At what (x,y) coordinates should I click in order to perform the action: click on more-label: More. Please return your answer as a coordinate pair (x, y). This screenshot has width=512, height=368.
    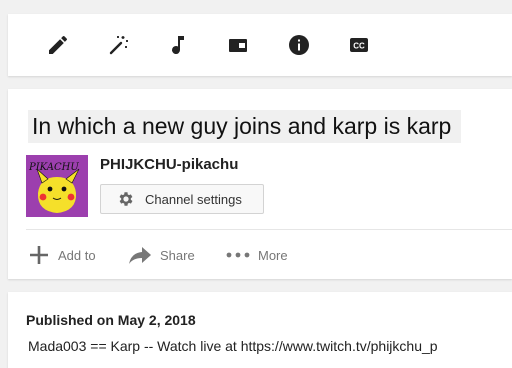
    Looking at the image, I should click on (273, 255).